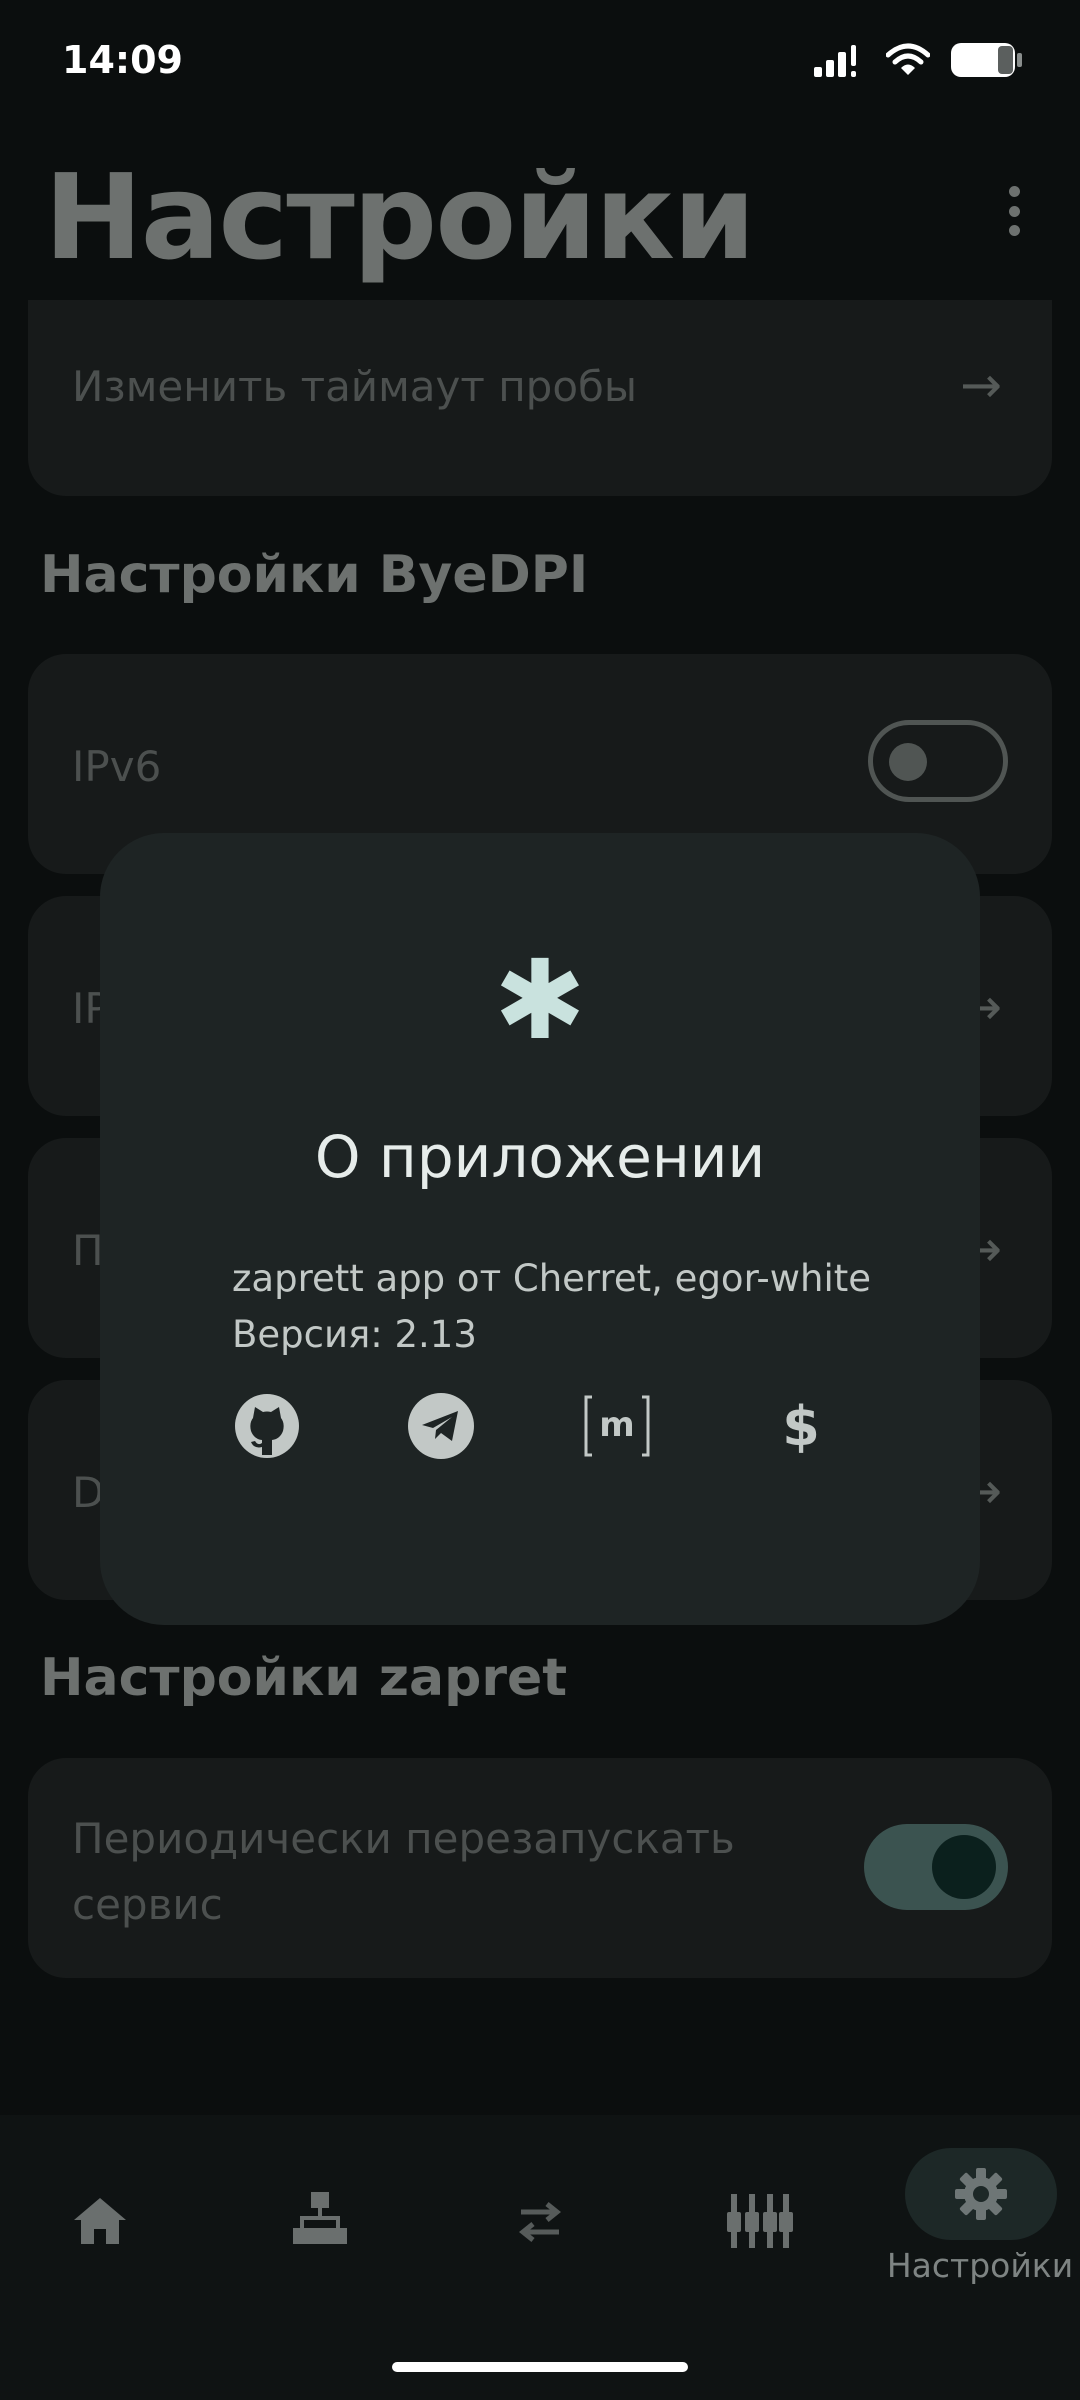  I want to click on wifi-icon, so click(908, 59).